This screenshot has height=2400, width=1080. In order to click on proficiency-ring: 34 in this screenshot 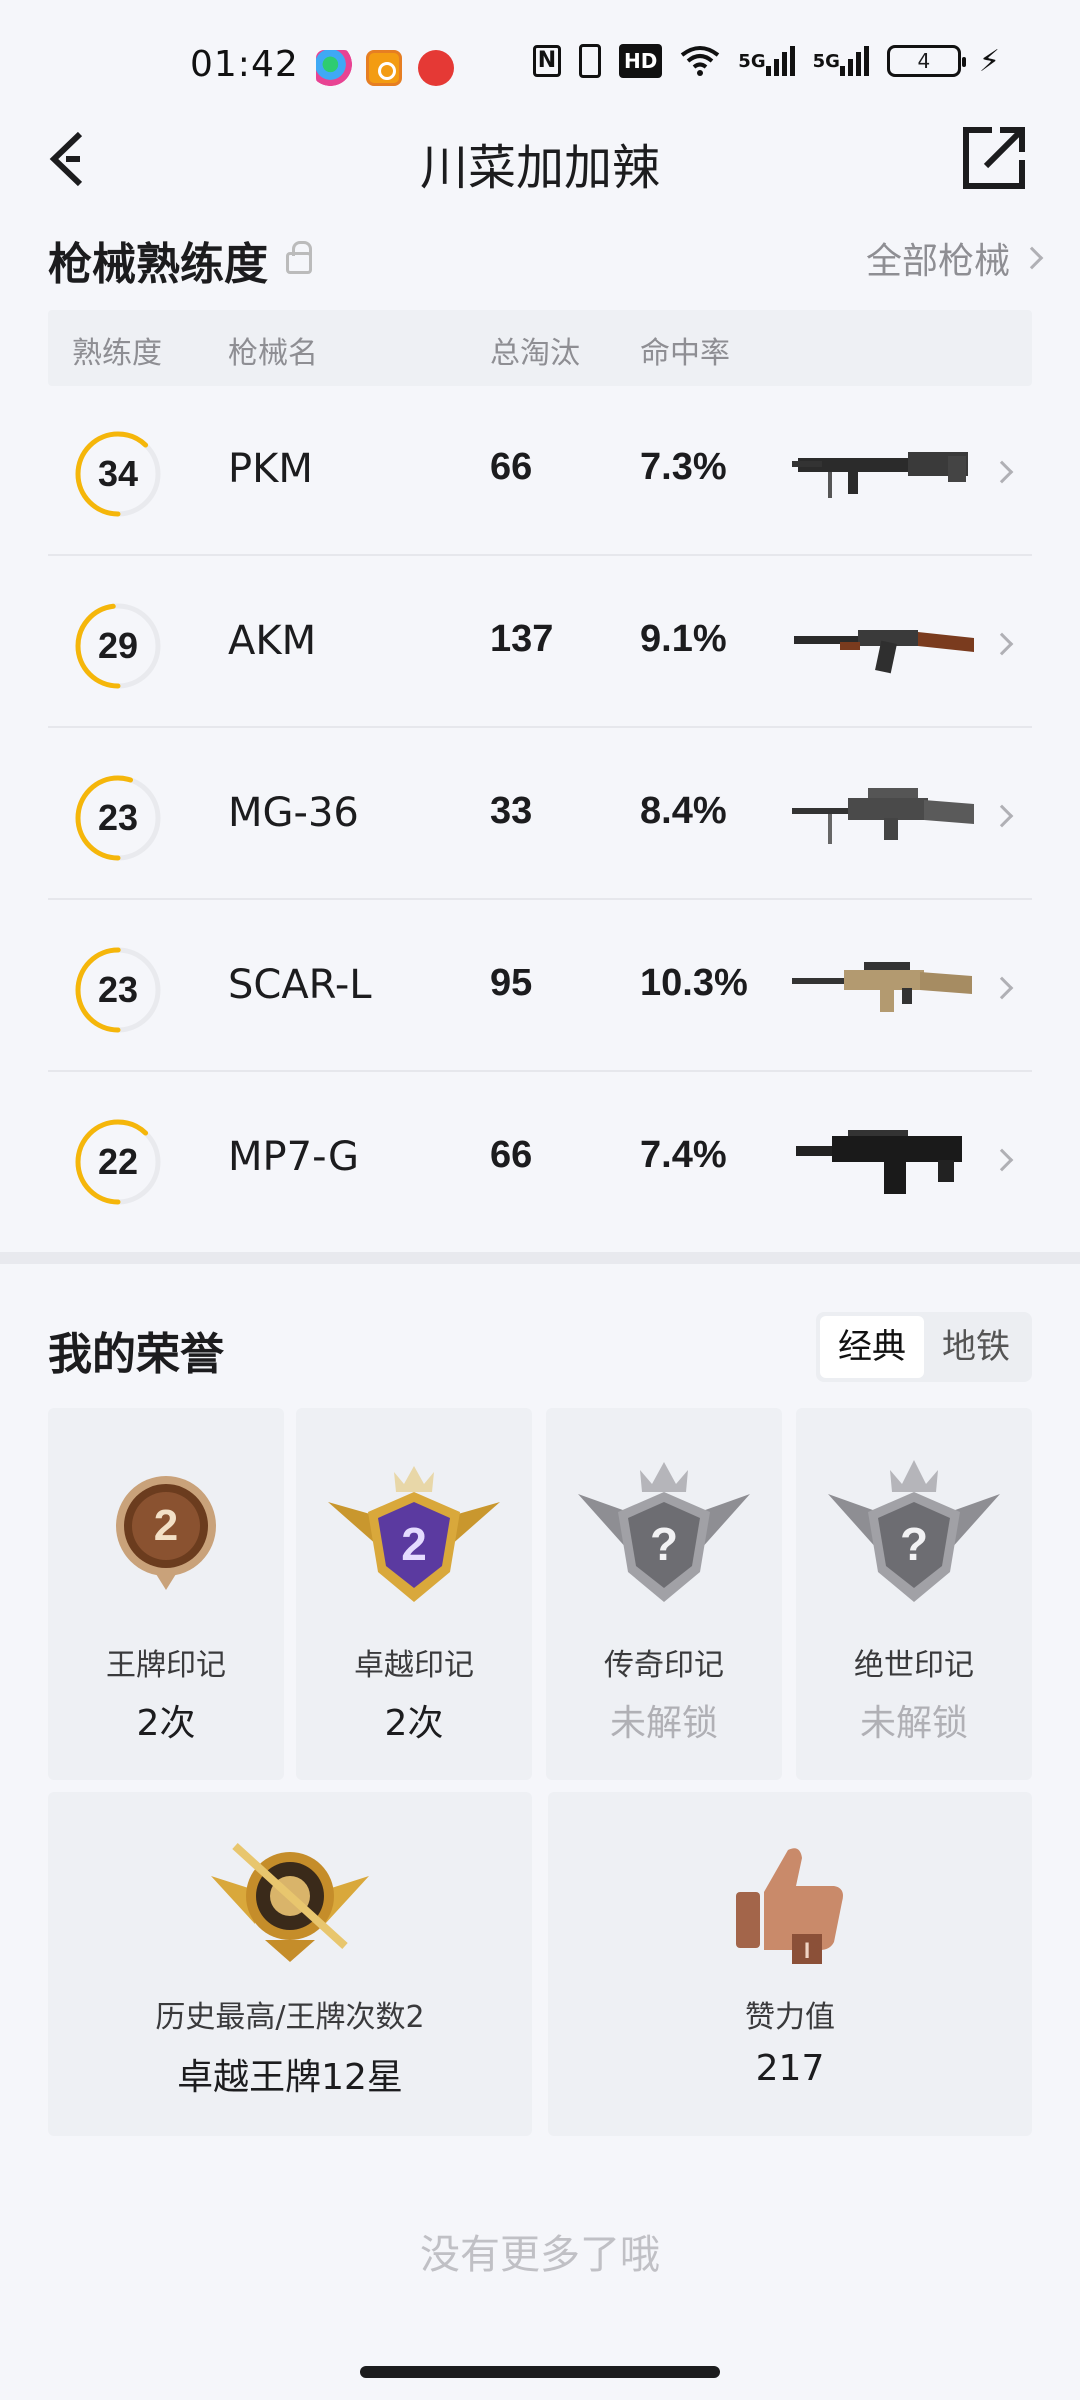, I will do `click(118, 474)`.